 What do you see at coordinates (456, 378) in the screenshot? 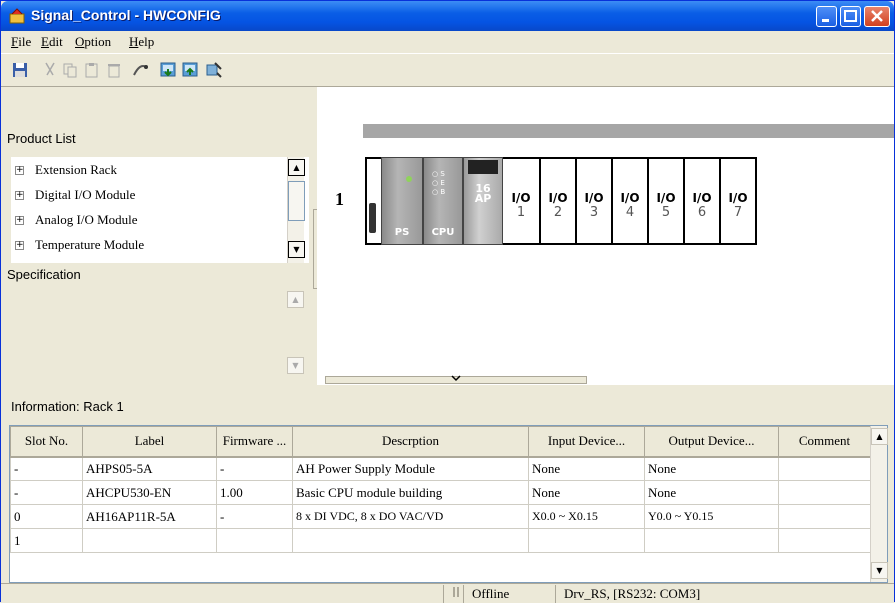
I see `collapse-down-icon` at bounding box center [456, 378].